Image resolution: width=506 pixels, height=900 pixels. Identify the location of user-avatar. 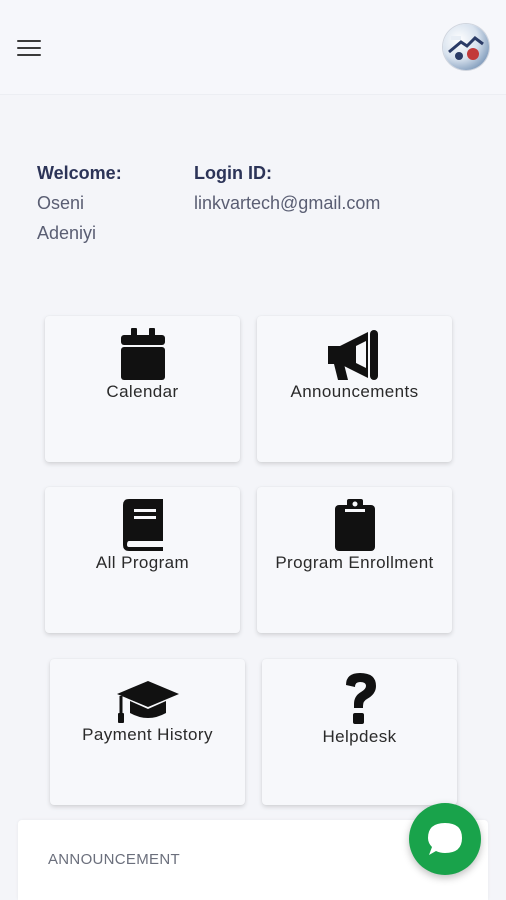
(466, 47).